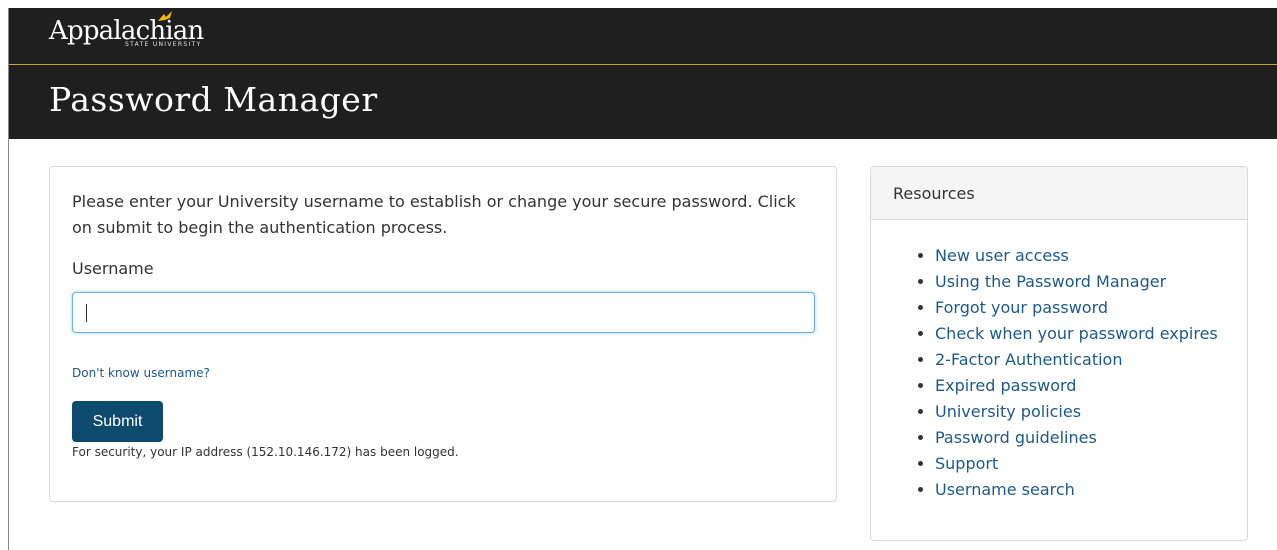  I want to click on list-item: Username search, so click(1076, 492).